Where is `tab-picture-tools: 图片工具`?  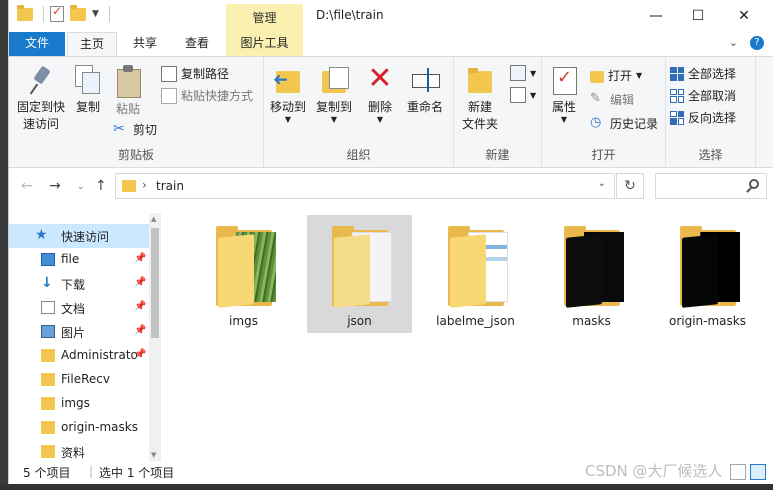
tab-picture-tools: 图片工具 is located at coordinates (264, 44).